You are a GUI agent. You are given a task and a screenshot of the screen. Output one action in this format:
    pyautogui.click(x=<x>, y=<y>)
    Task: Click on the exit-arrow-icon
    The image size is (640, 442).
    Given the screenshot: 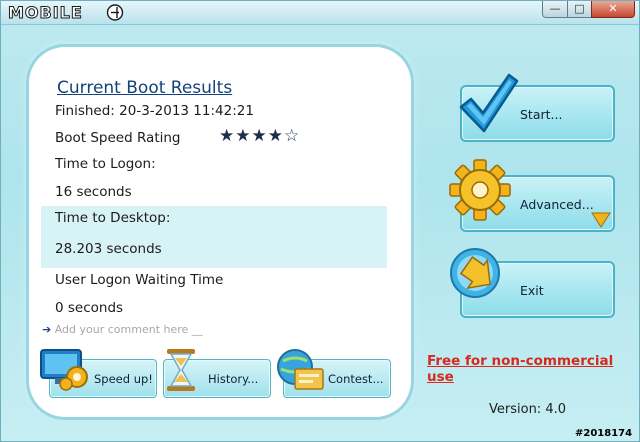 What is the action you would take?
    pyautogui.click(x=475, y=273)
    